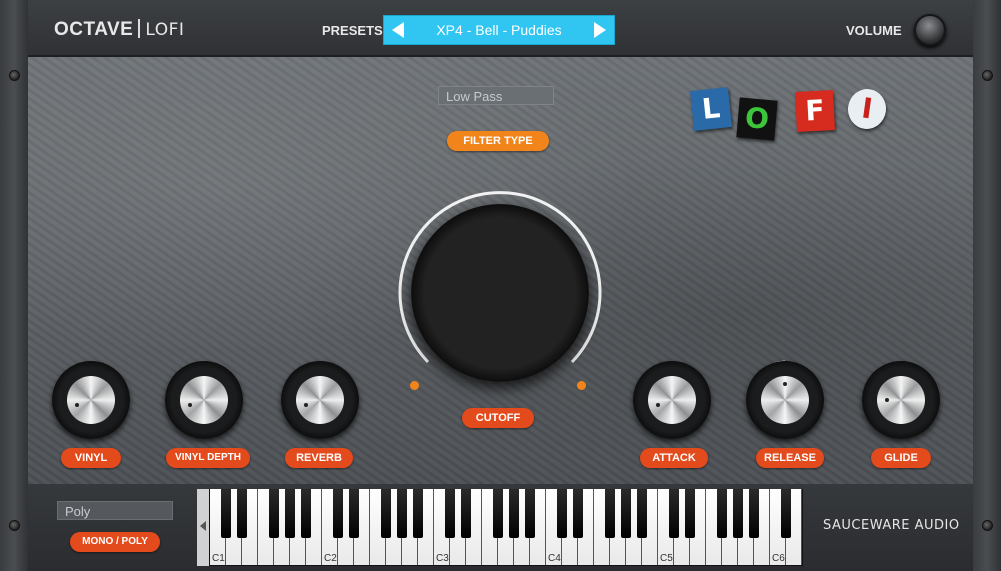  I want to click on octave-label: C2, so click(330, 558).